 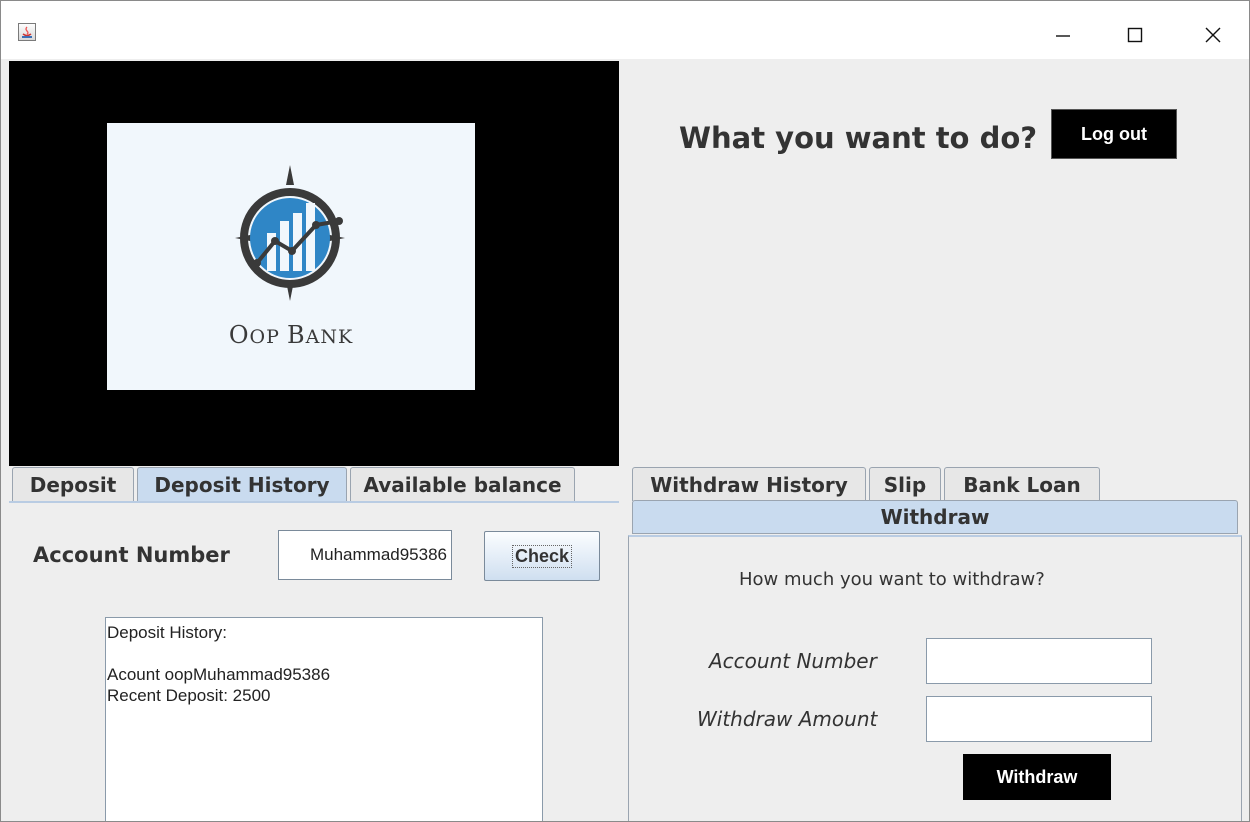 I want to click on history-line: Deposit History:, so click(x=167, y=632).